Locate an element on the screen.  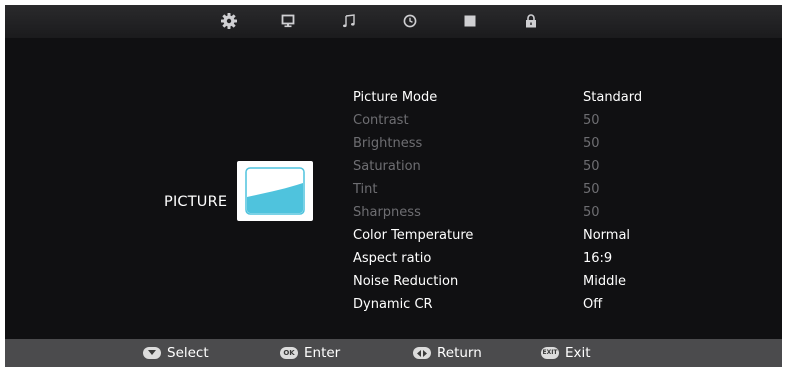
menu-row-noise-reduction: Noise Reduction Middle is located at coordinates (518, 281).